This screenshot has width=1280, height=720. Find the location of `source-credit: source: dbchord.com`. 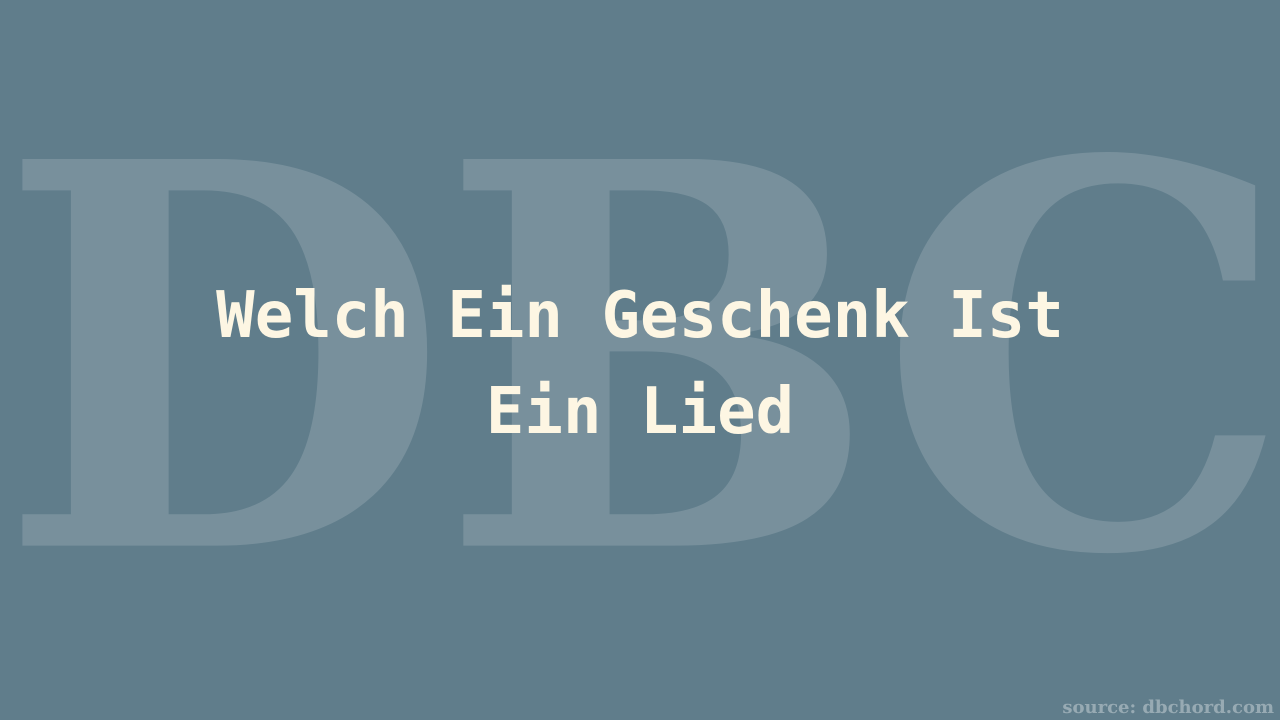

source-credit: source: dbchord.com is located at coordinates (1168, 707).